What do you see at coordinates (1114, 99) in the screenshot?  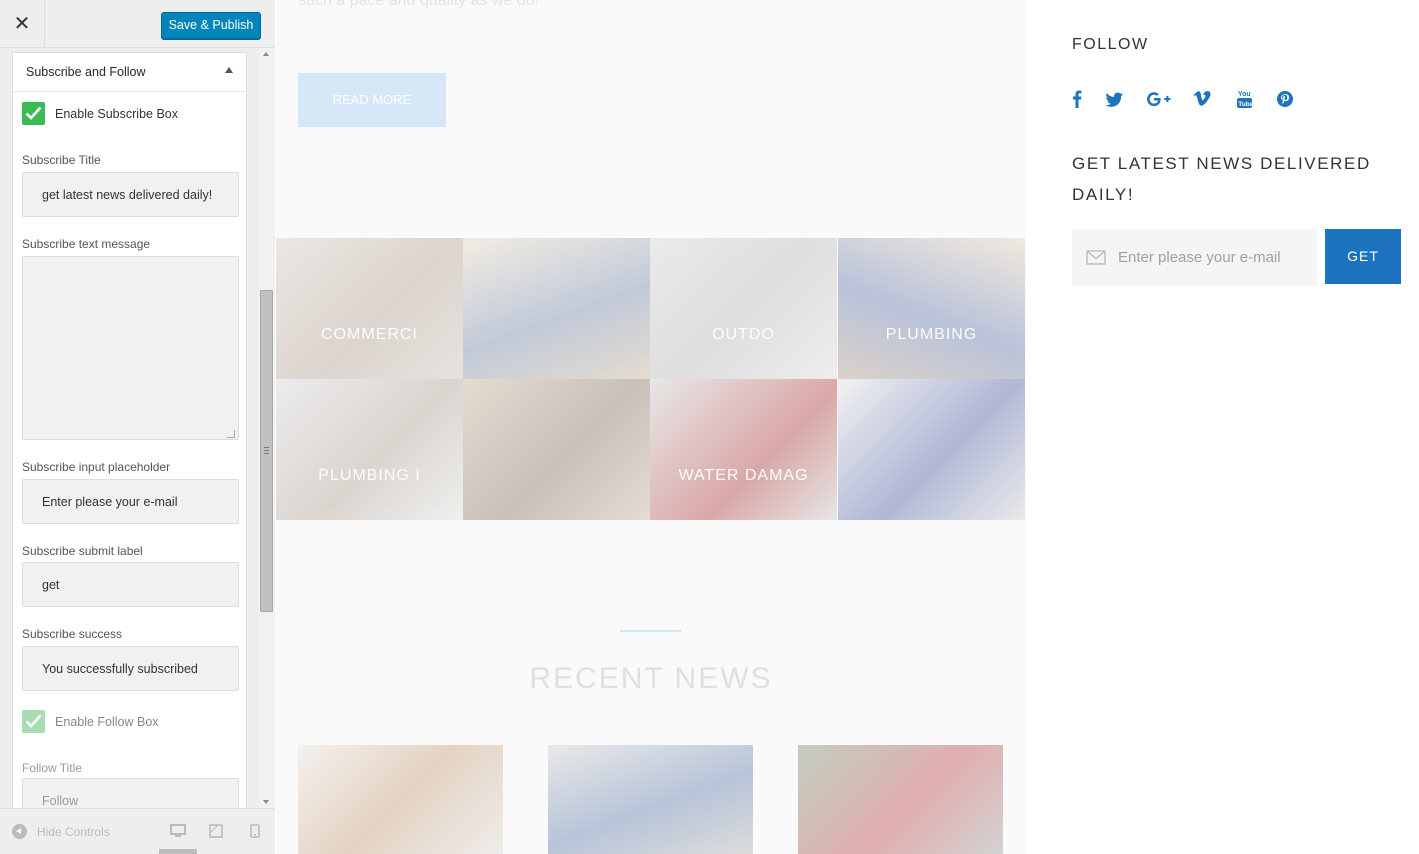 I see `twitter-icon` at bounding box center [1114, 99].